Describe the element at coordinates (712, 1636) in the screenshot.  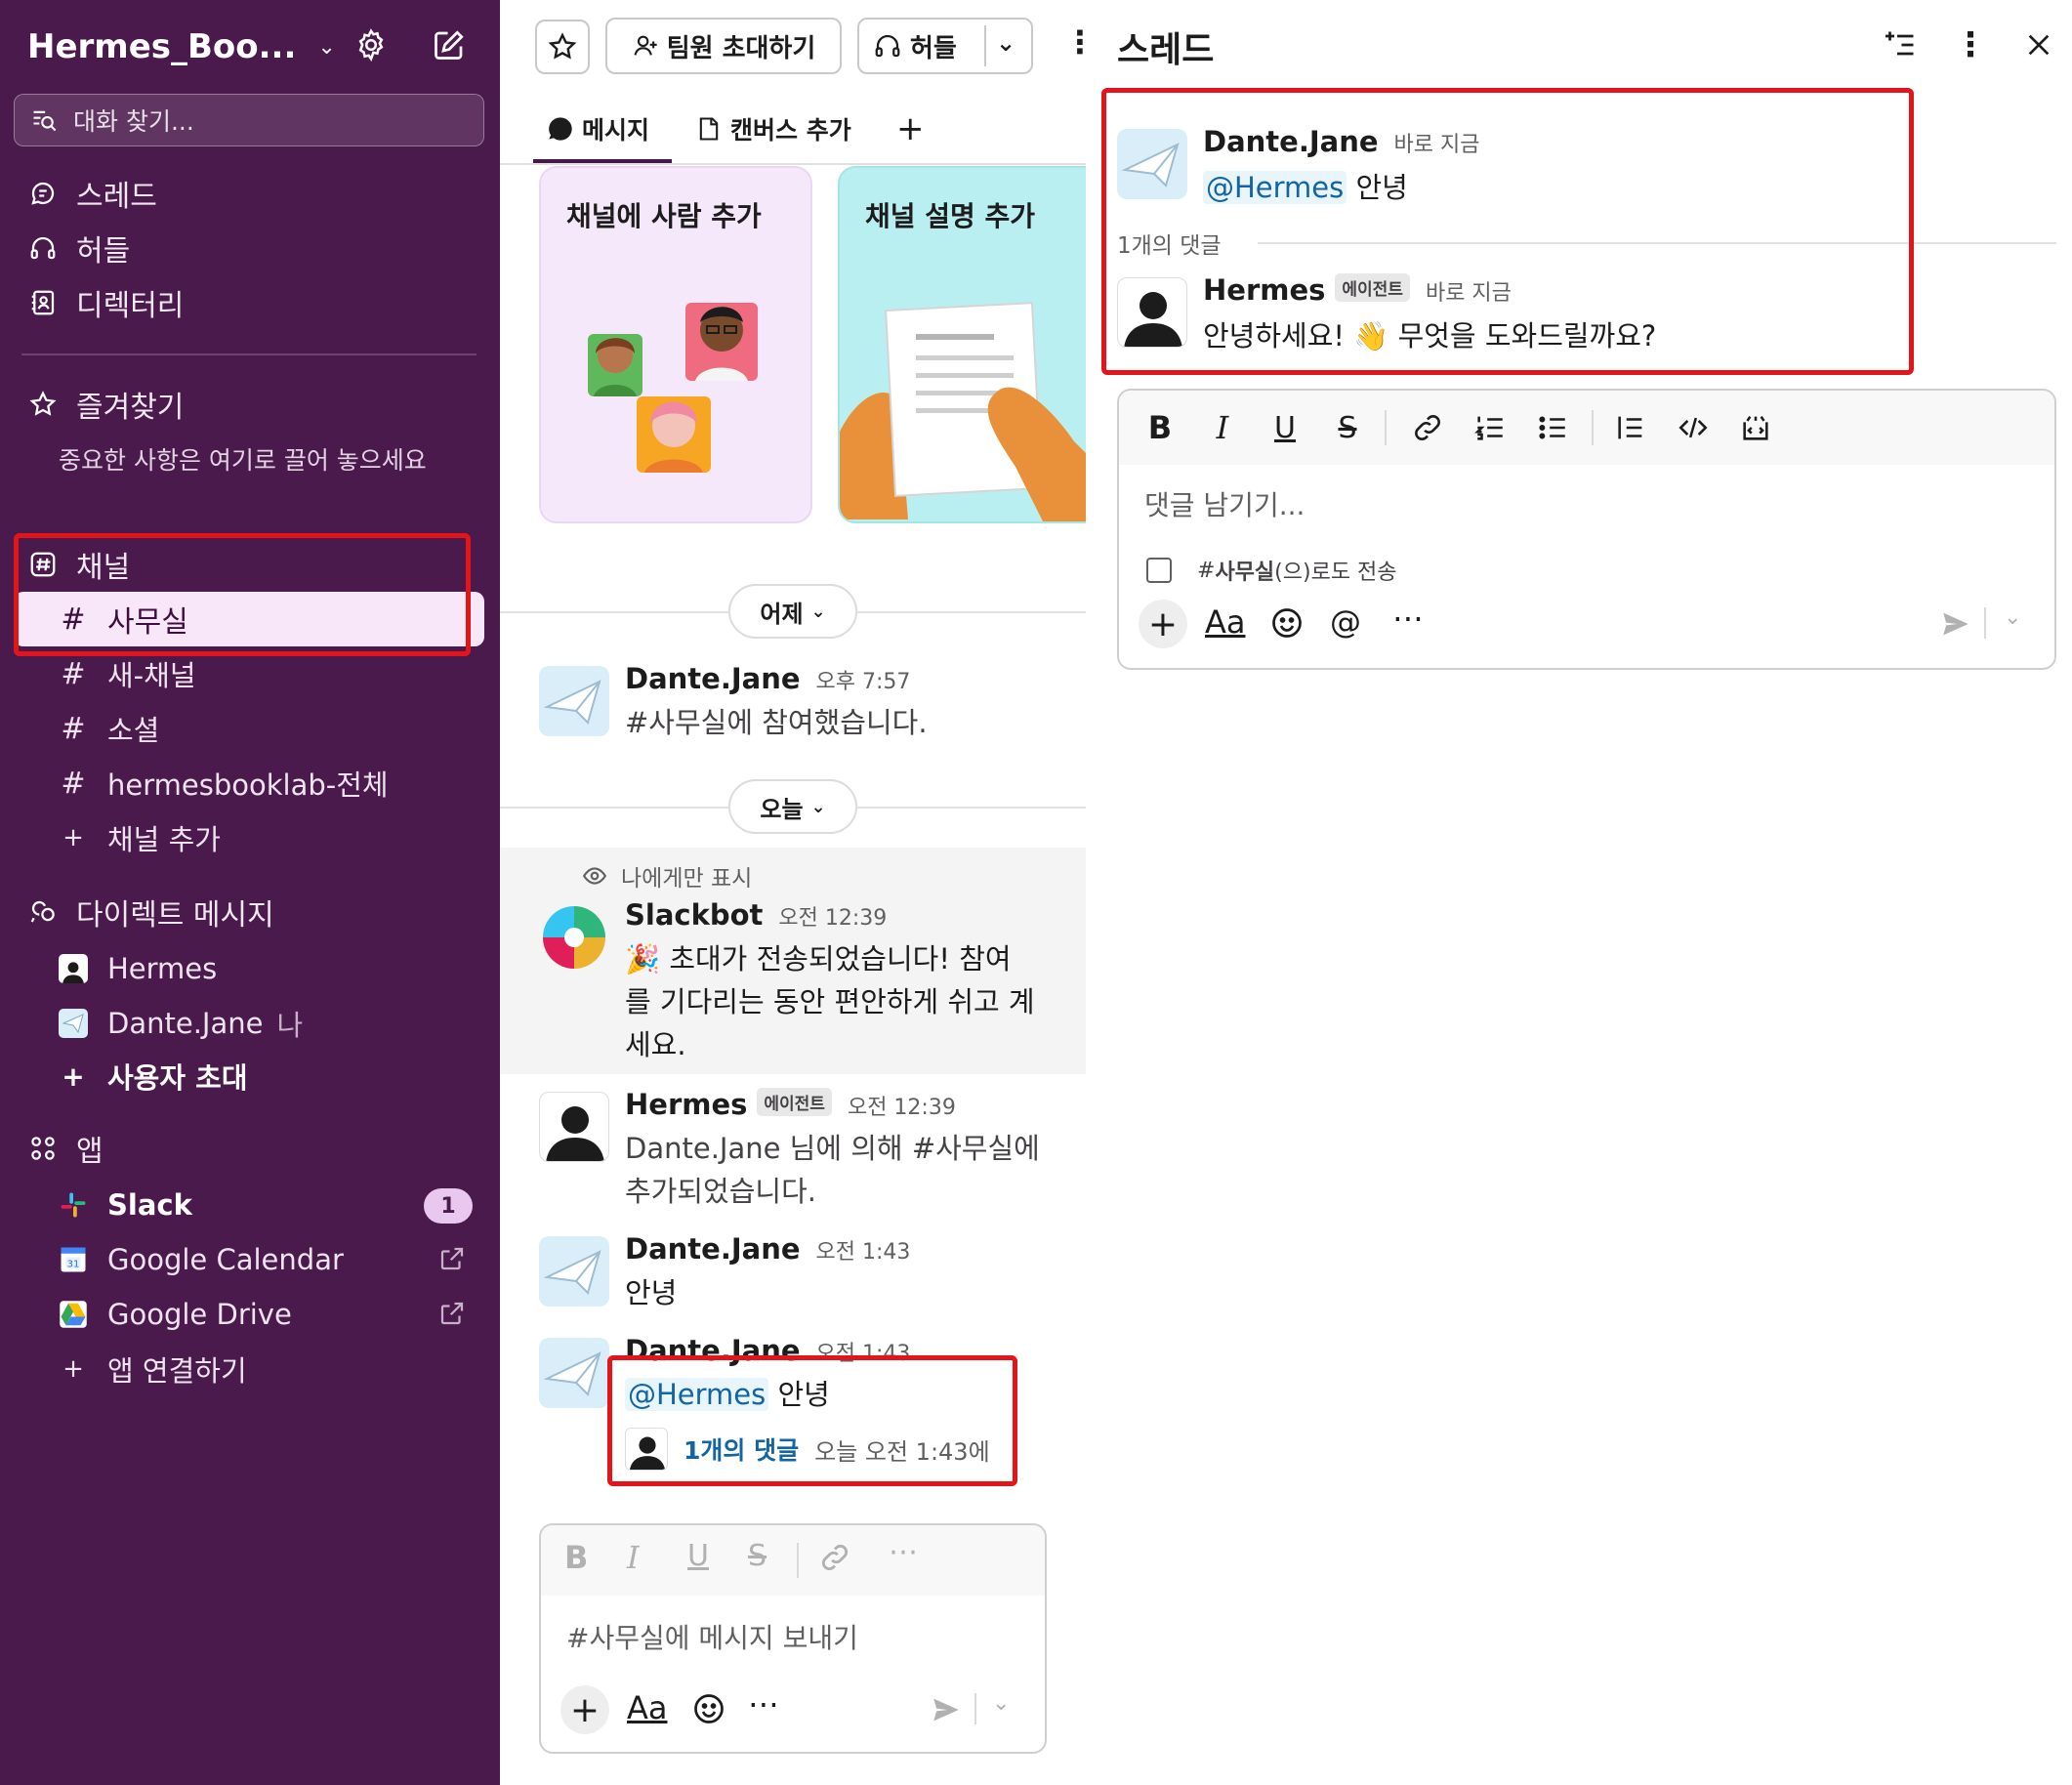
I see `composer-placeholder: #사무실에 메시지 보내기` at that location.